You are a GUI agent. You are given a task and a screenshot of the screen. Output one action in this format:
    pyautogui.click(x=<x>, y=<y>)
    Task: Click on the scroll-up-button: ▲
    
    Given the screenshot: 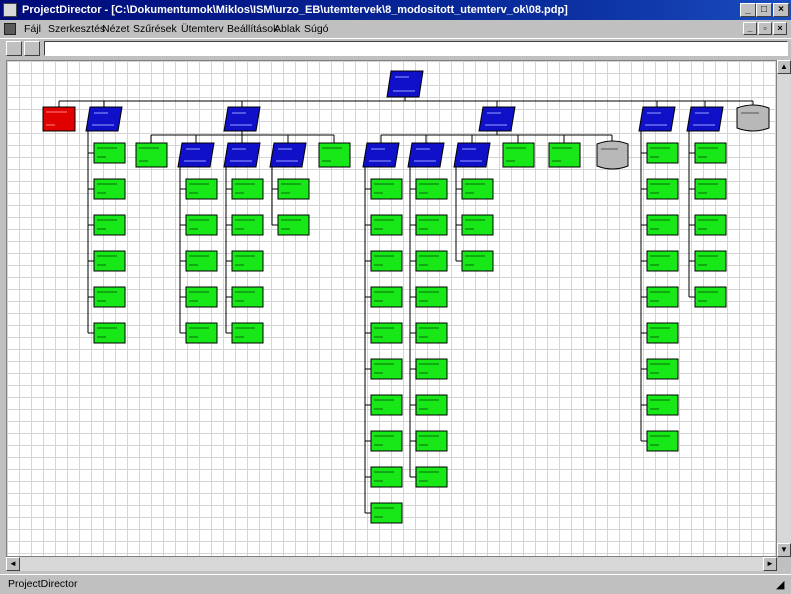 What is the action you would take?
    pyautogui.click(x=784, y=67)
    